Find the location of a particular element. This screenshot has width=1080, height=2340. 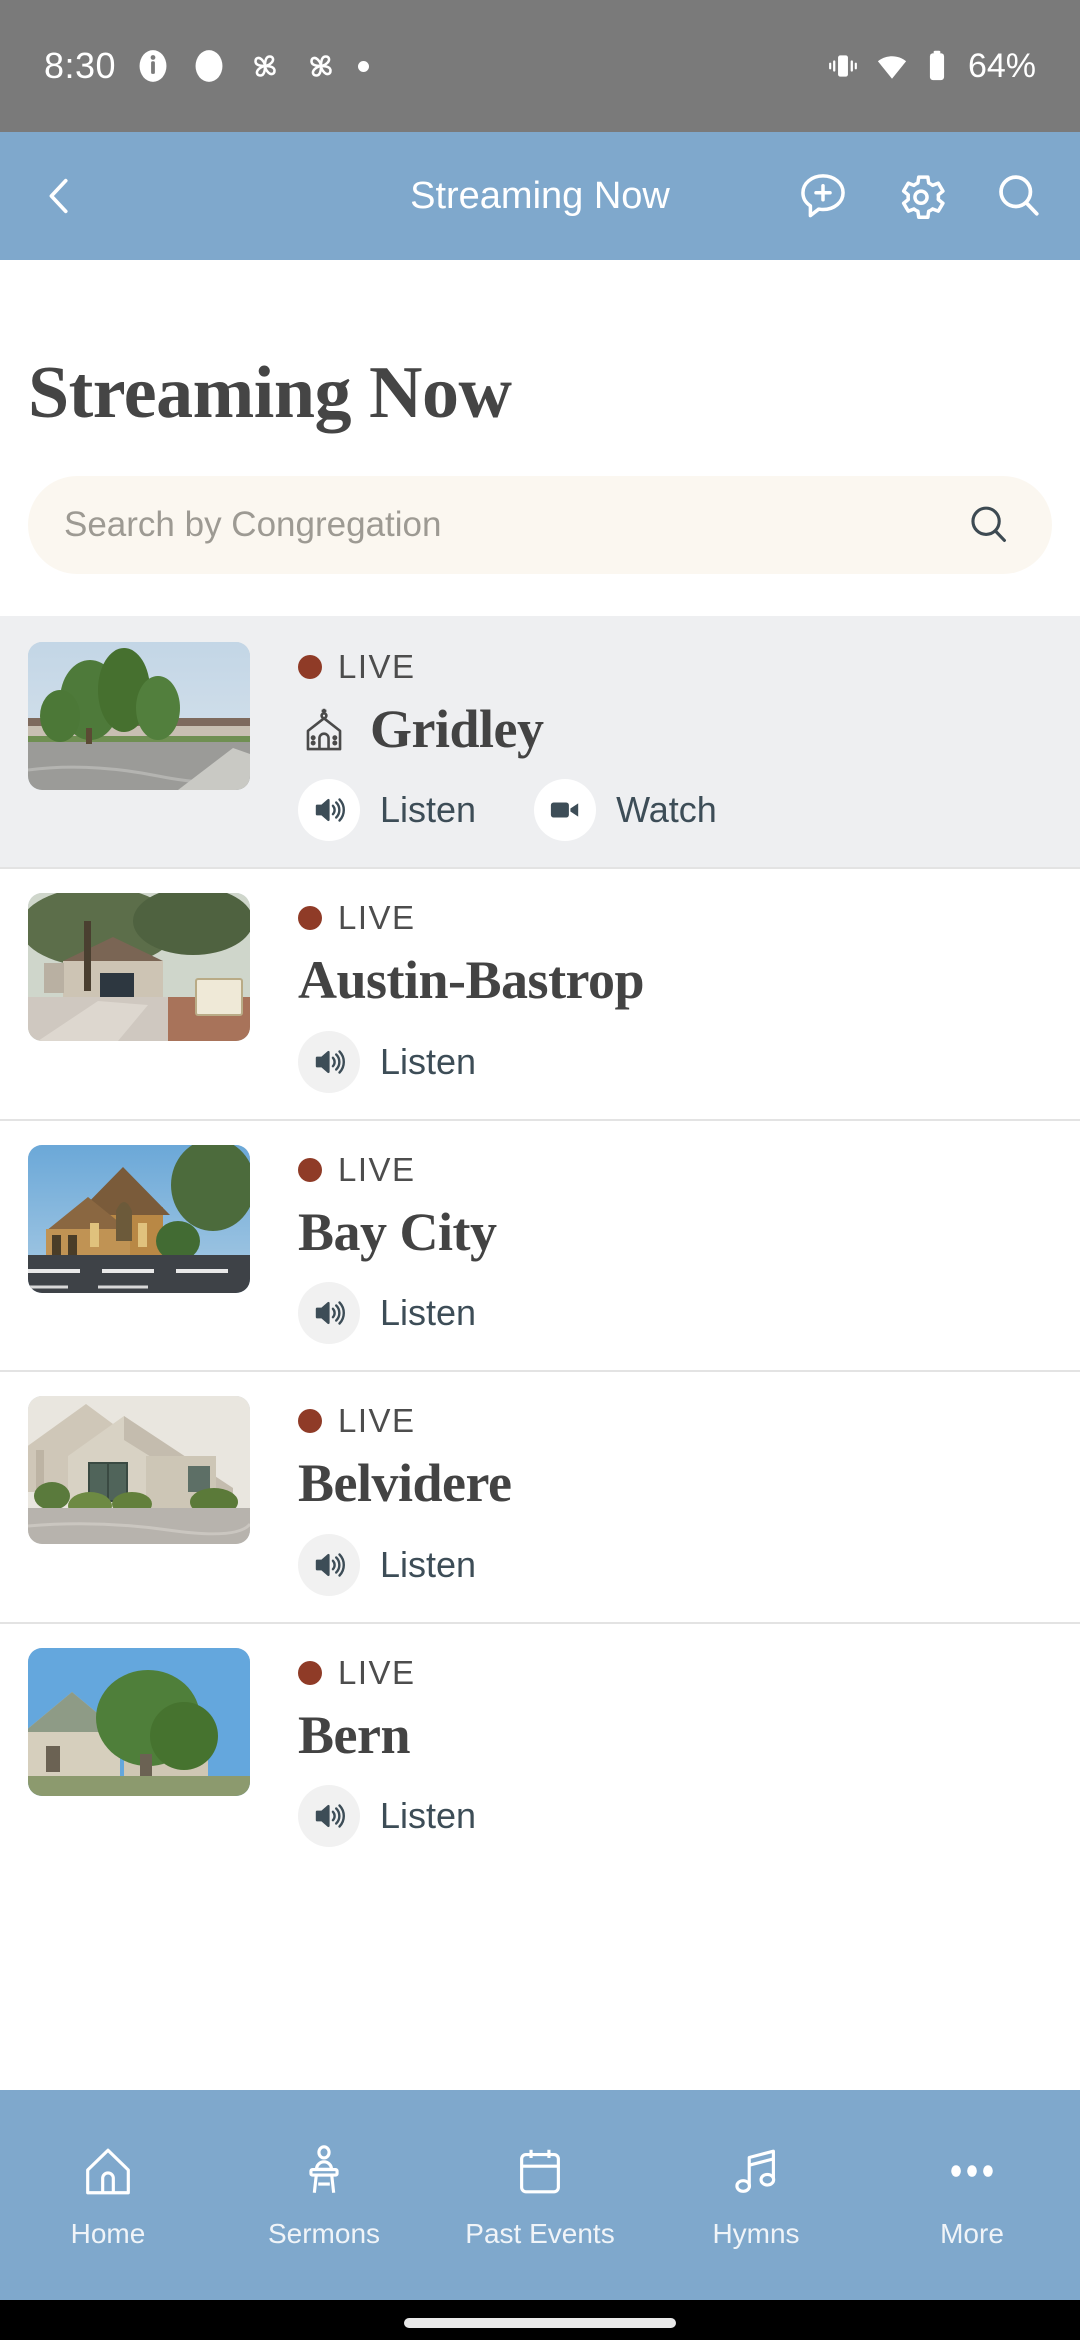

ellipsis-icon is located at coordinates (972, 2171).